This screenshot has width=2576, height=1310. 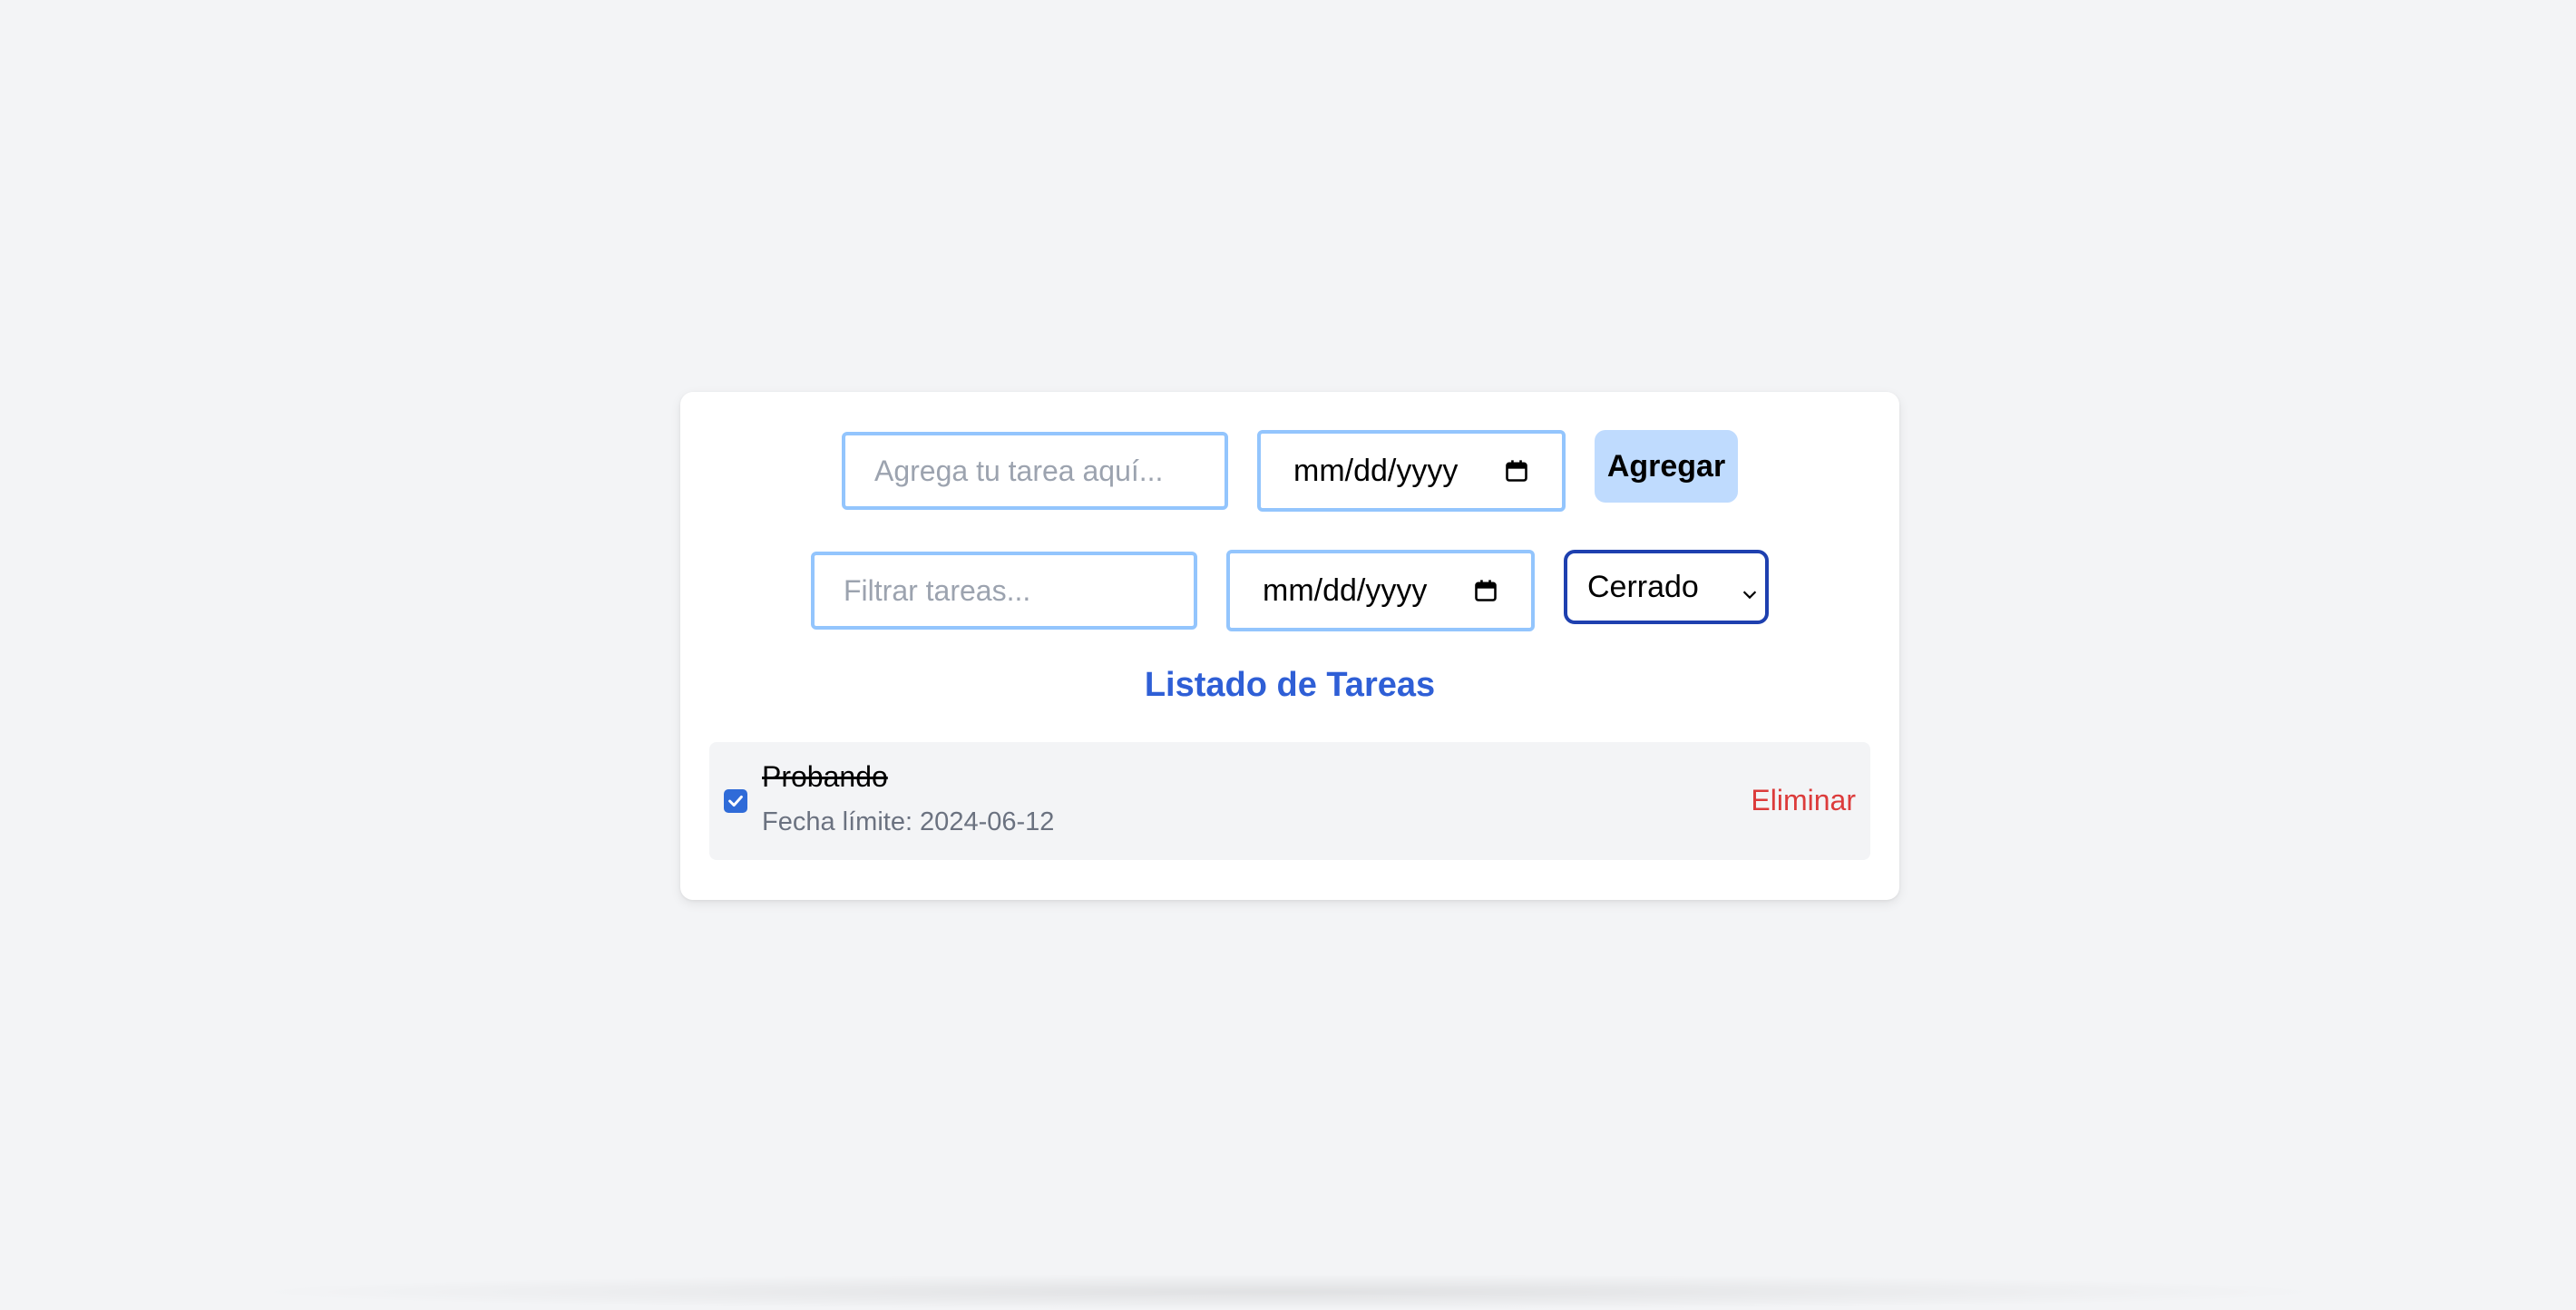 I want to click on filter-date-placeholder: mm/dd/yyyy, so click(x=1345, y=590).